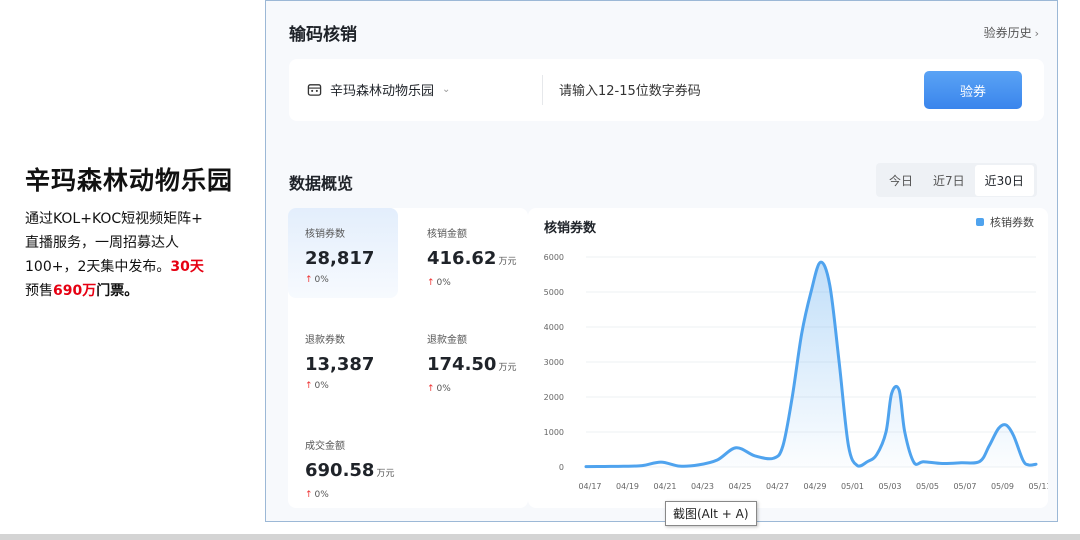  I want to click on stat-refund-amount: 退款金额 174.50 万元 ↑ 0%, so click(465, 359).